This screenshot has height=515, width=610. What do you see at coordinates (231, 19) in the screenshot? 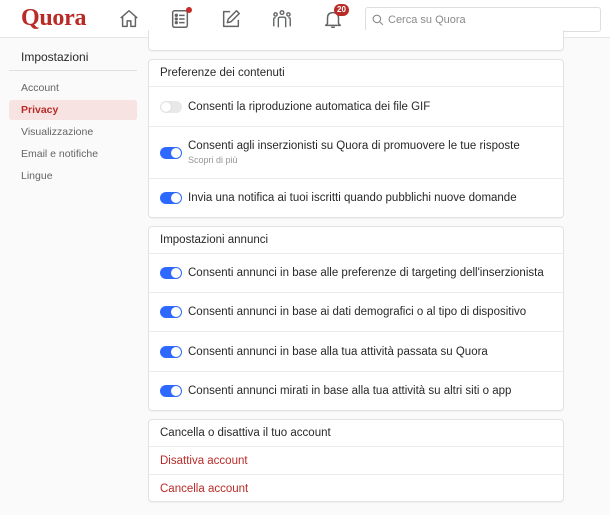
I see `answer-icon` at bounding box center [231, 19].